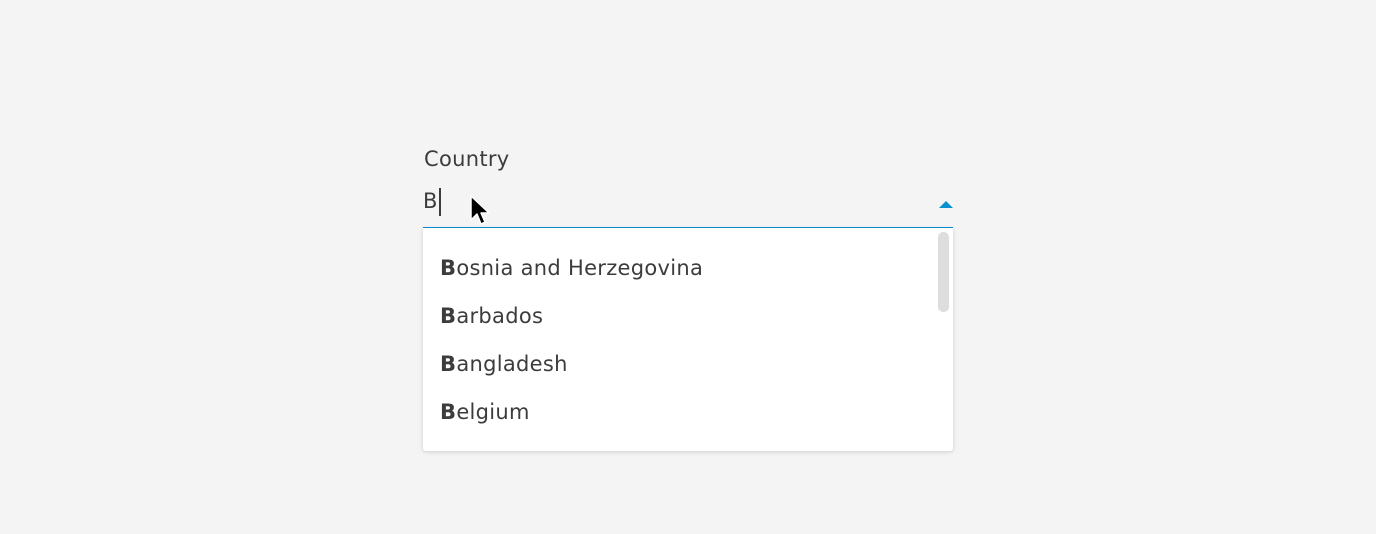 The width and height of the screenshot is (1376, 534). I want to click on arrow-up-icon, so click(946, 204).